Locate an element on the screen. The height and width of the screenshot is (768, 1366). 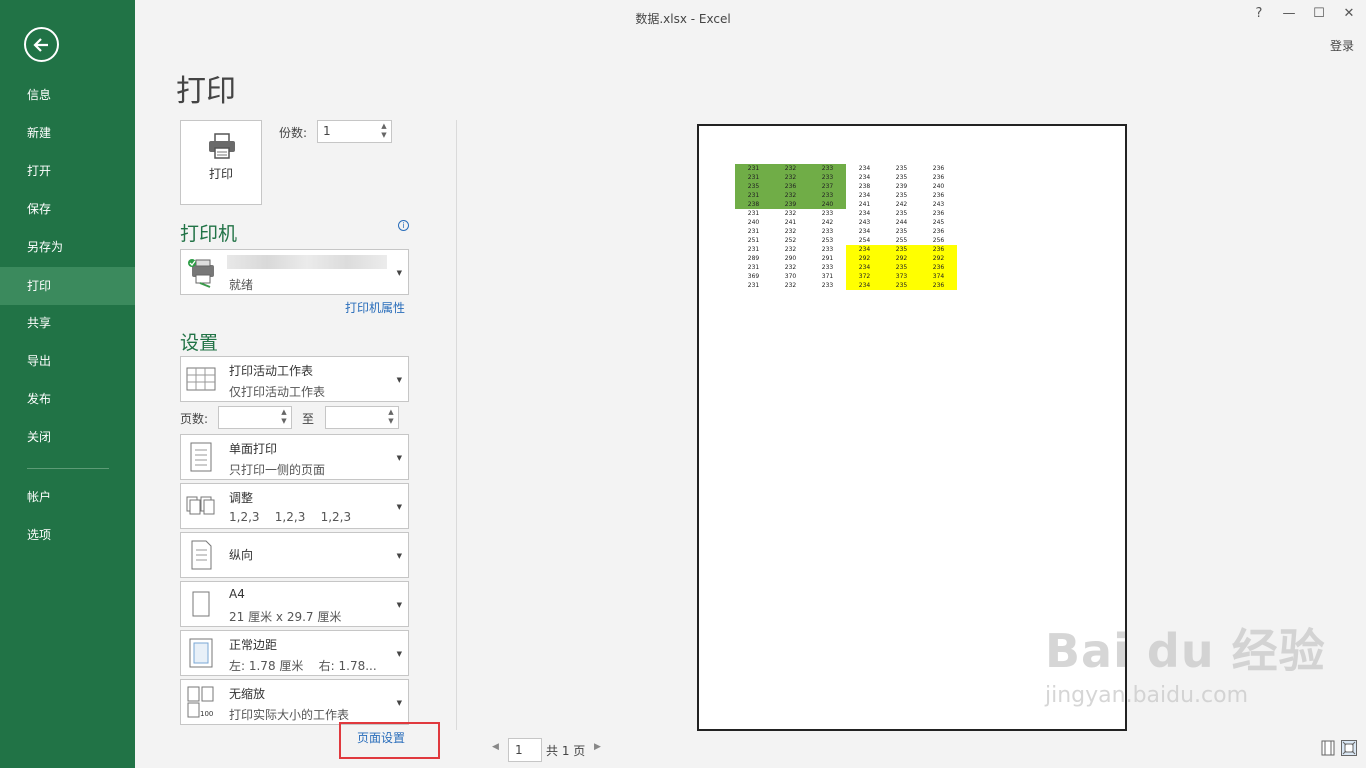
worksheet-icon is located at coordinates (201, 379).